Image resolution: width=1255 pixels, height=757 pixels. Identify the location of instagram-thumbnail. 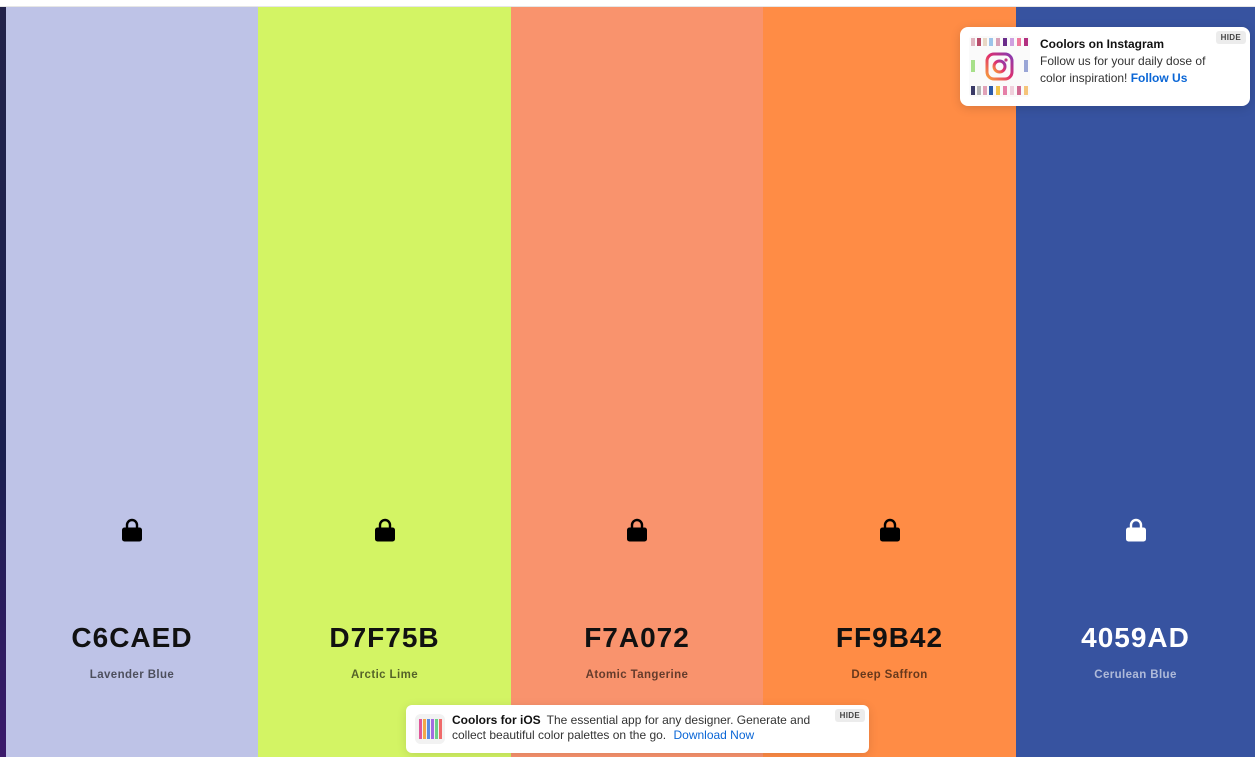
(999, 66).